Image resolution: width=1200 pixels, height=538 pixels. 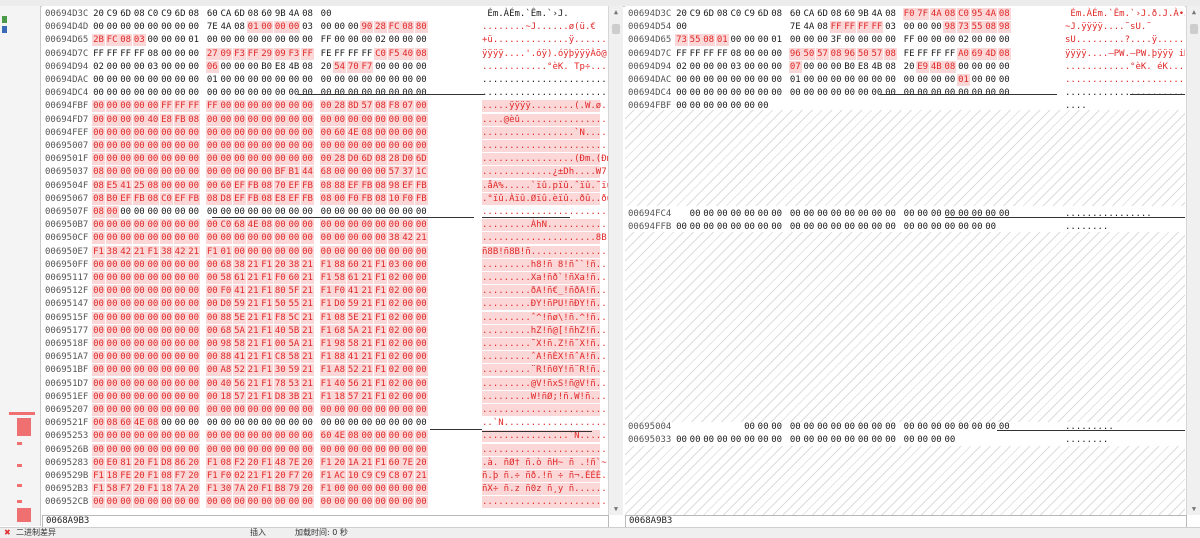 I want to click on hex-byte: 57, so click(x=877, y=53).